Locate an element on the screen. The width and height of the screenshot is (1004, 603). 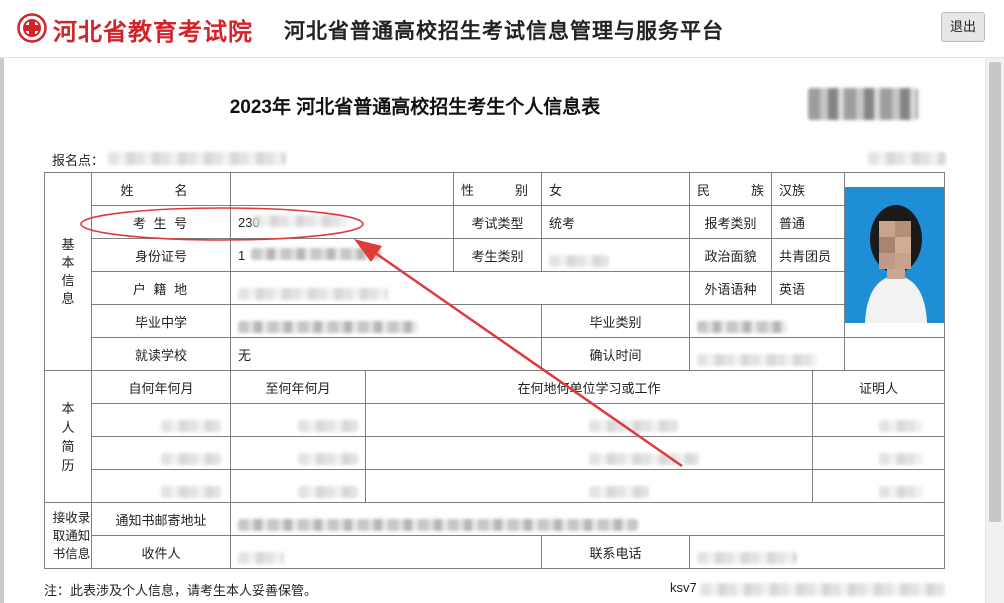
resume-section-label: 本人简历 is located at coordinates (68, 436).